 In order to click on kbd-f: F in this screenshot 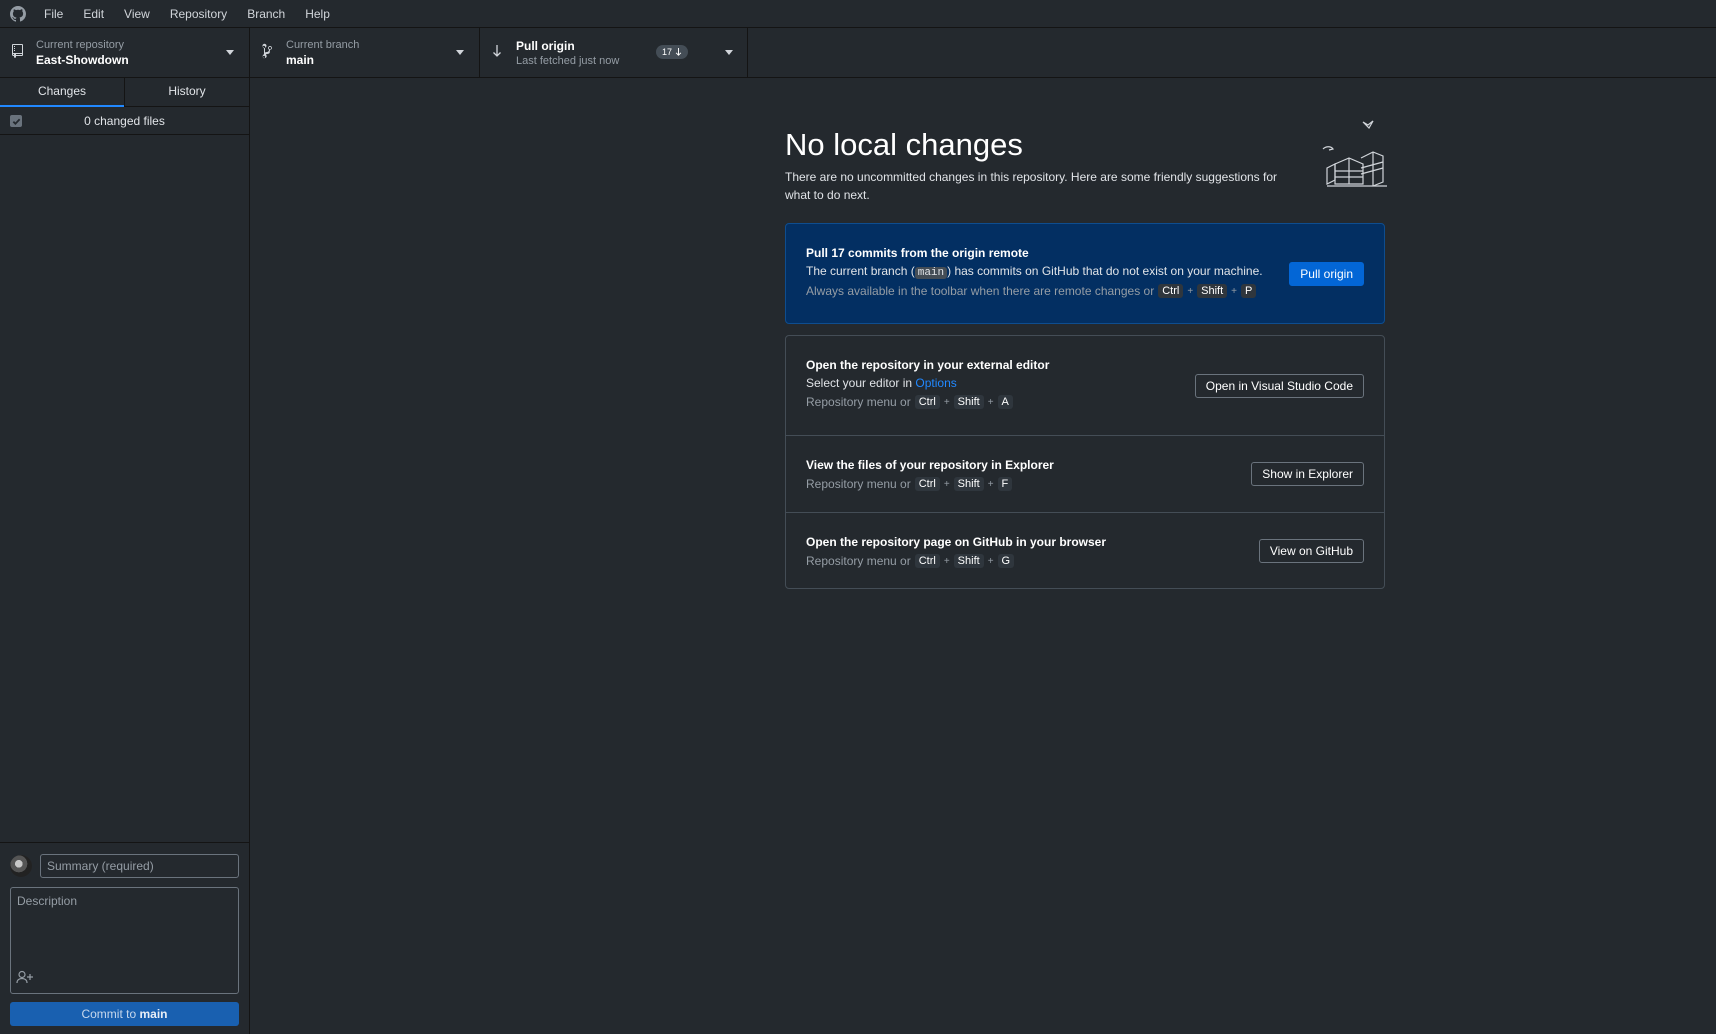, I will do `click(1005, 484)`.